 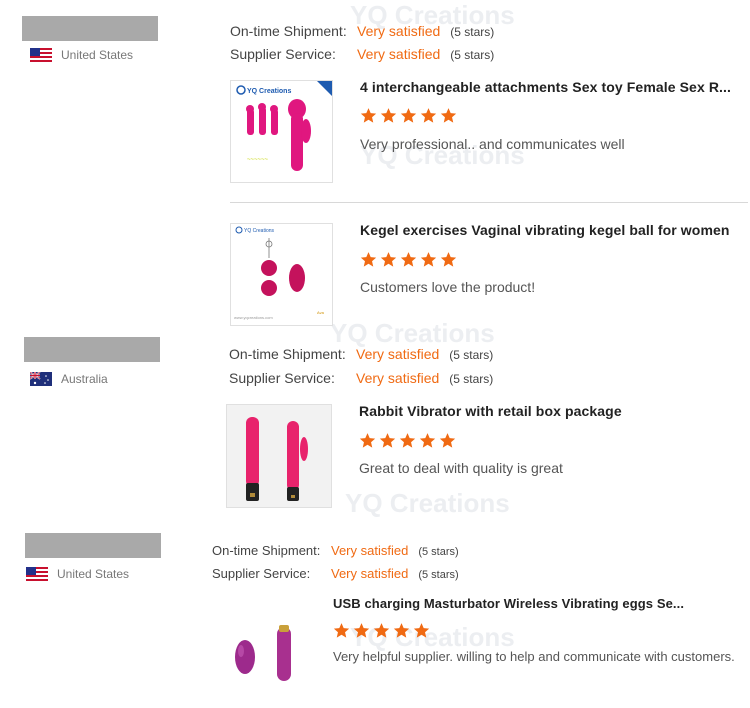 What do you see at coordinates (490, 411) in the screenshot?
I see `product-title-link: Rabbit Vibrator with retail box package` at bounding box center [490, 411].